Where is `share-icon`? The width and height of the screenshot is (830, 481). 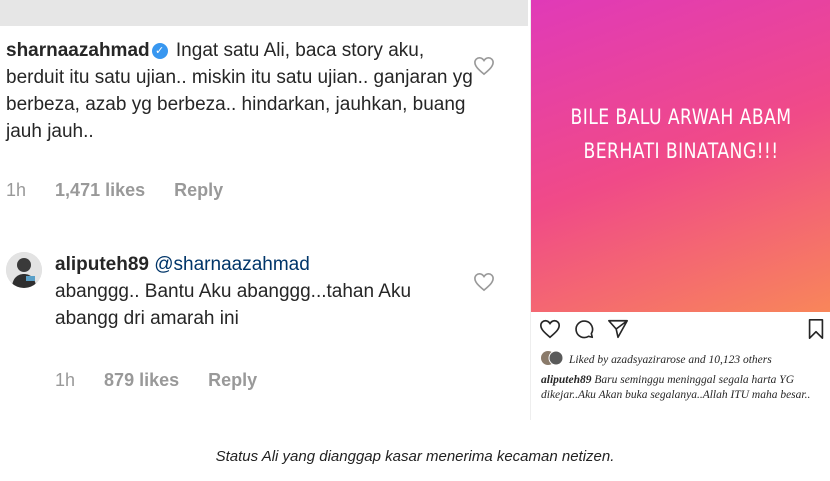
share-icon is located at coordinates (618, 329).